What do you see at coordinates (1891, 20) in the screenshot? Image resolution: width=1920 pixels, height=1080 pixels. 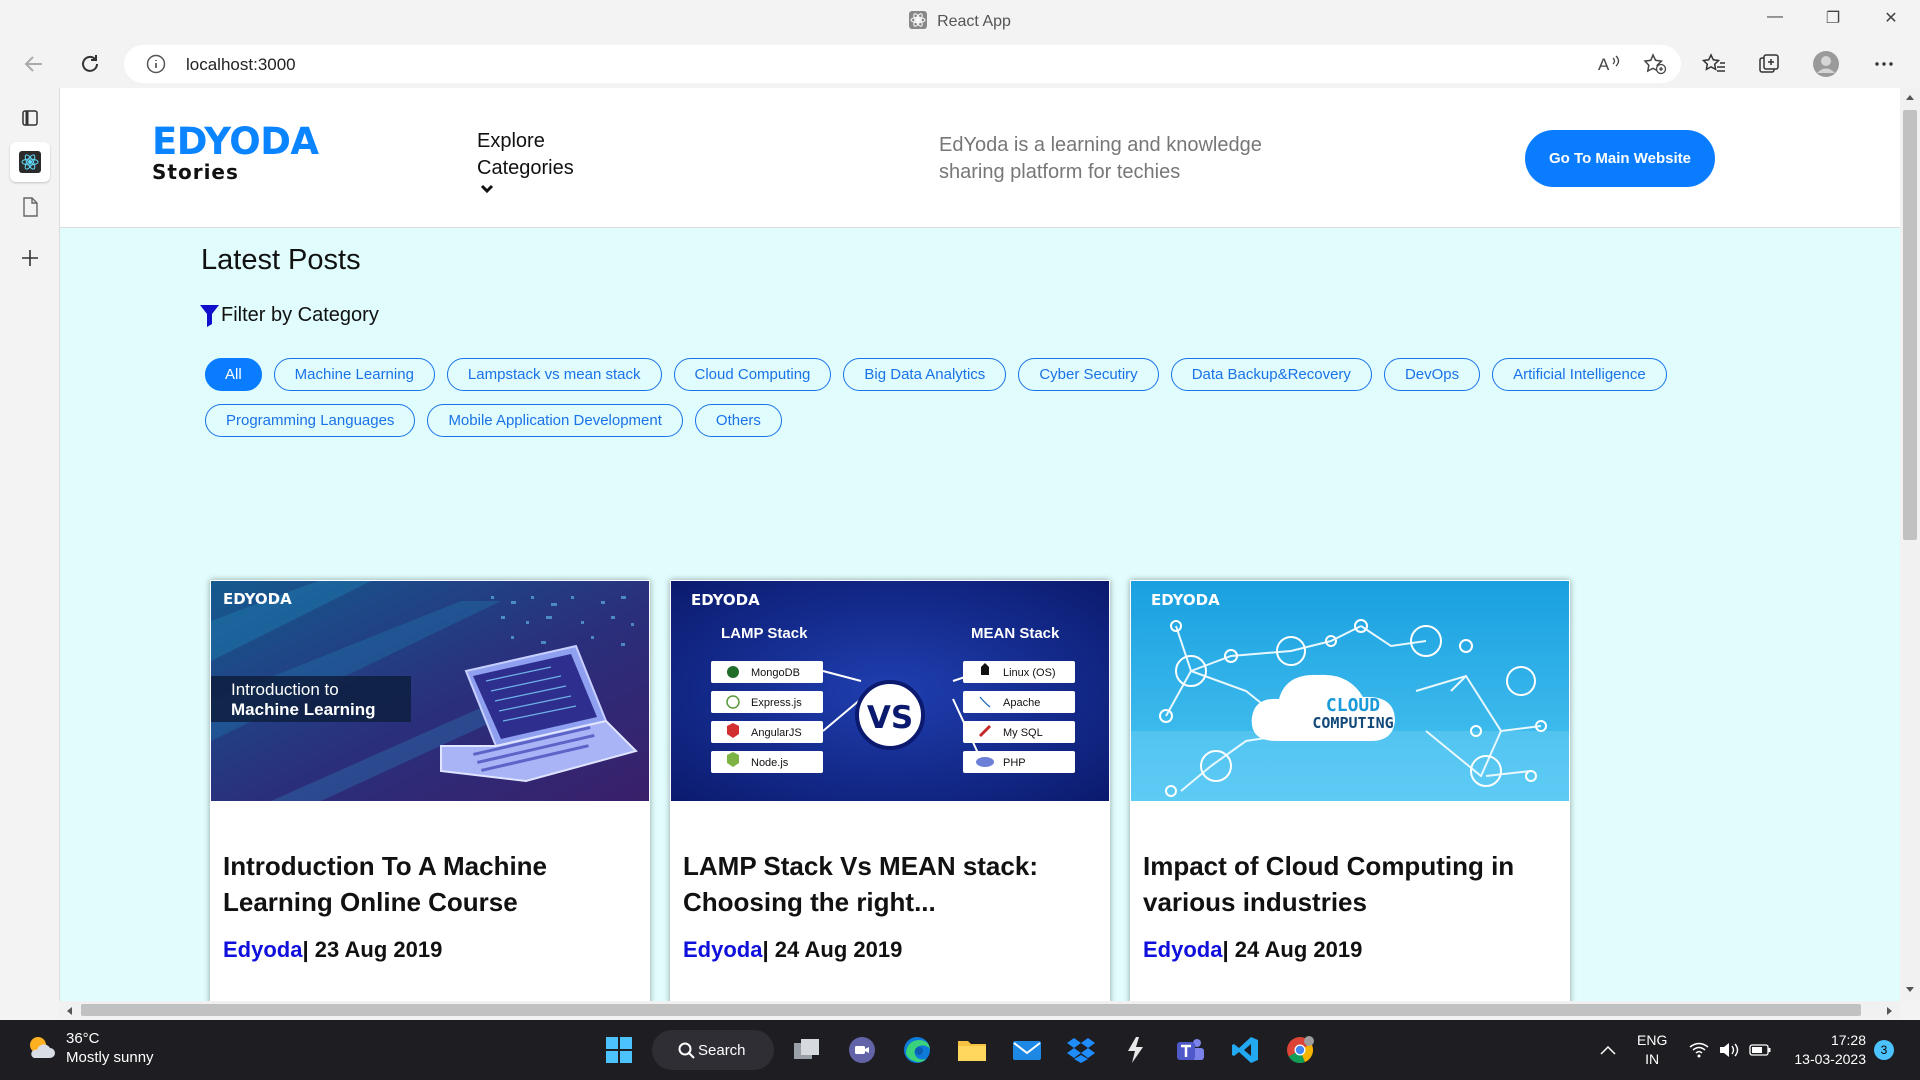 I see `close-button: ✕` at bounding box center [1891, 20].